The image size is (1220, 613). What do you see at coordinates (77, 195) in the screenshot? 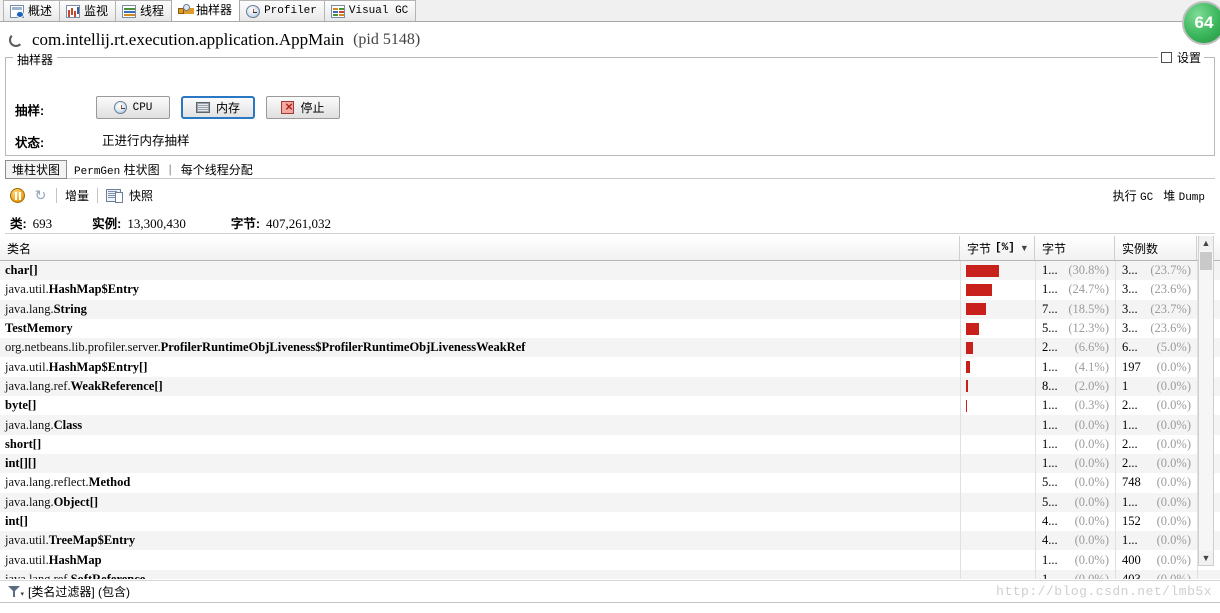
I see `delta-button: 增量` at bounding box center [77, 195].